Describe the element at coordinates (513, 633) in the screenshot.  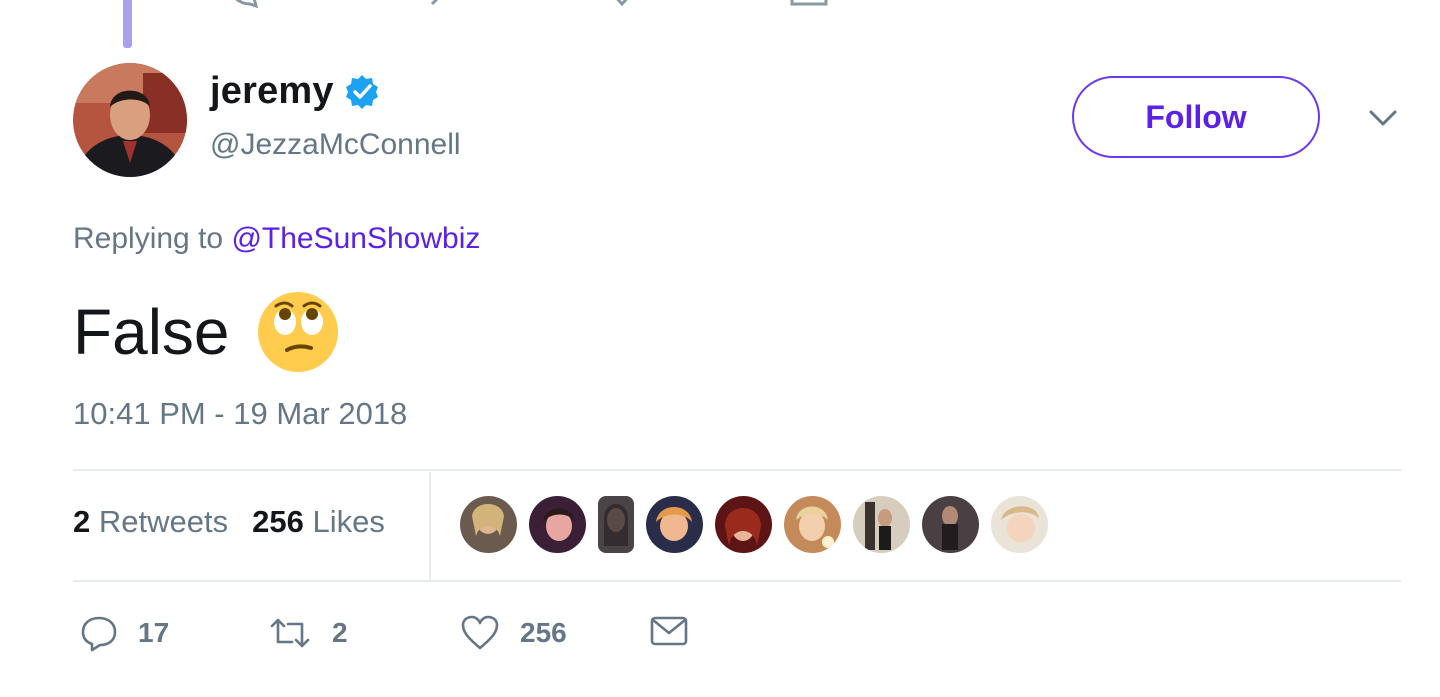
I see `like-action: 256` at that location.